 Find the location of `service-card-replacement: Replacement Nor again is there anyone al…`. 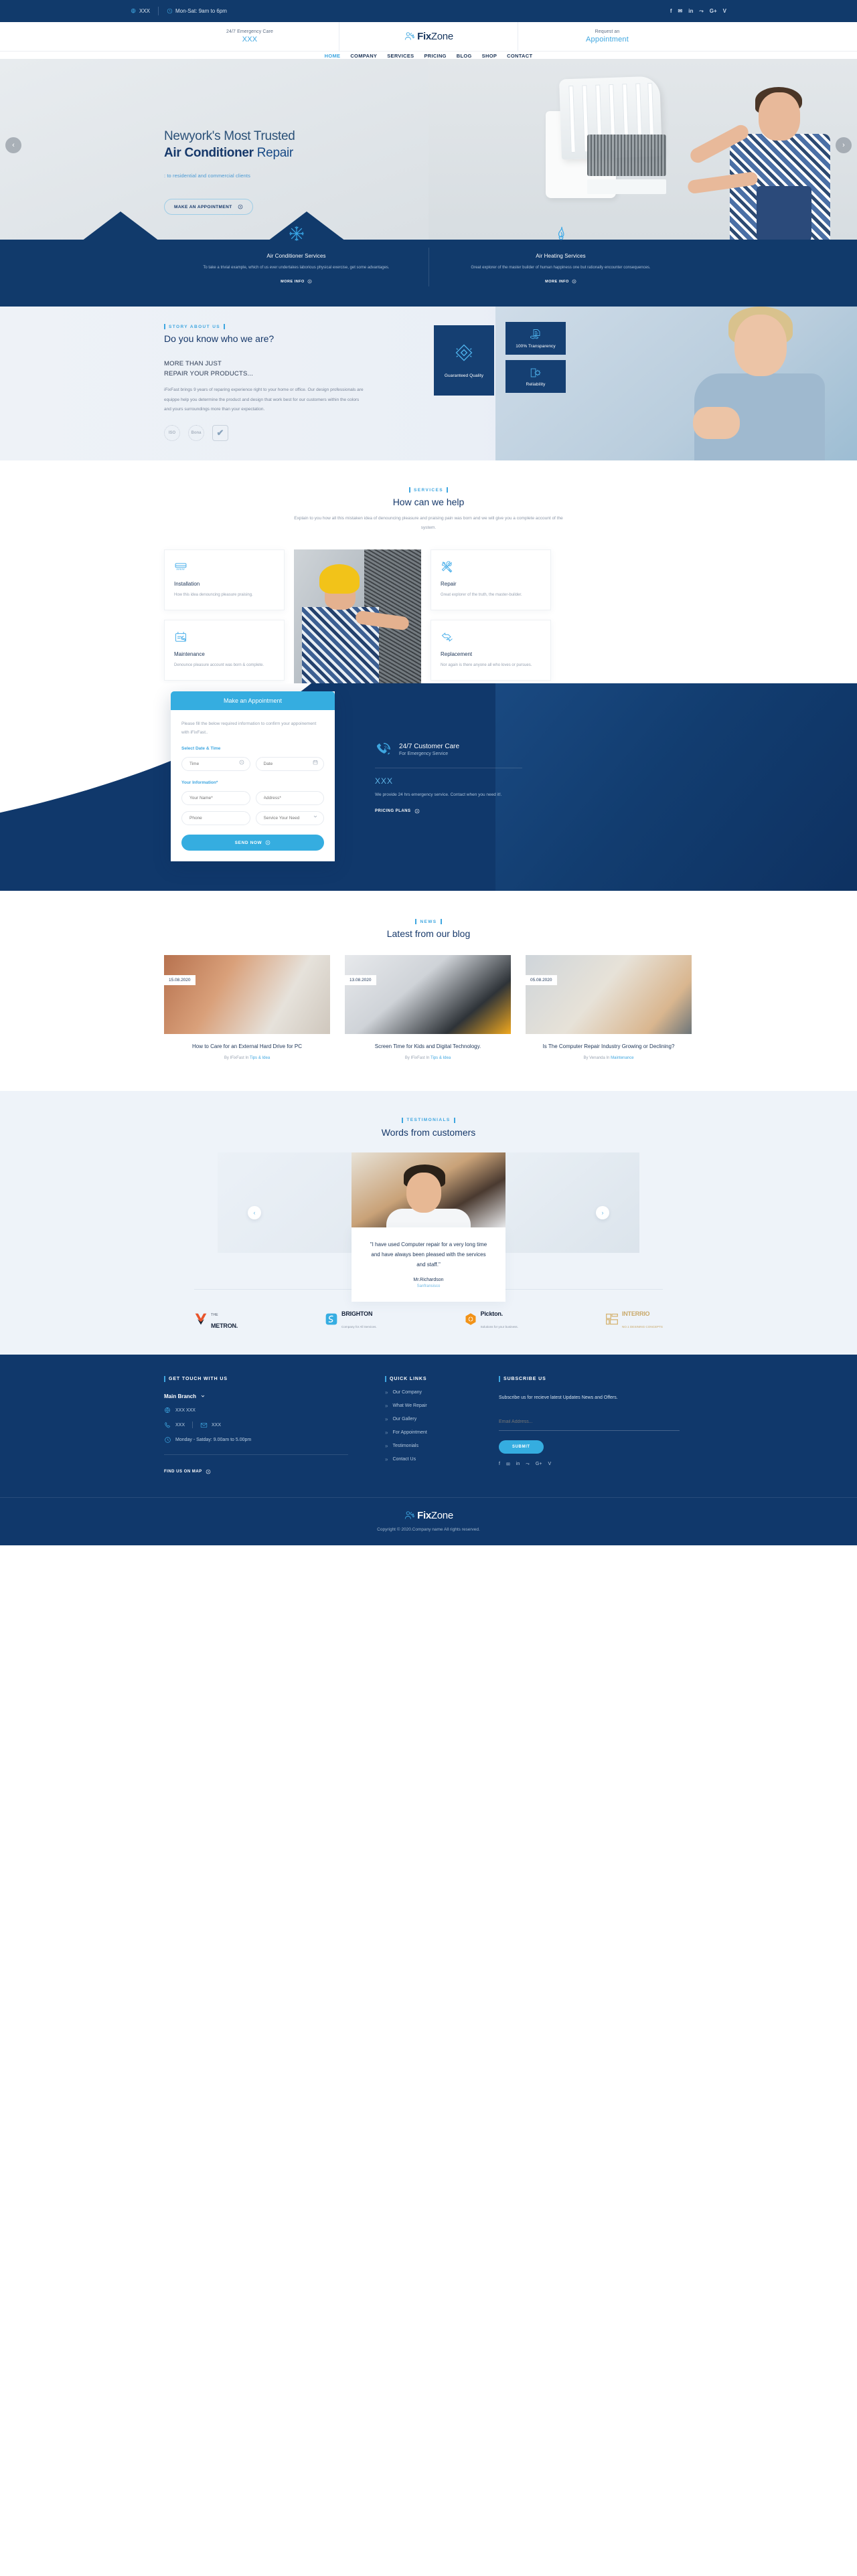

service-card-replacement: Replacement Nor again is there anyone al… is located at coordinates (491, 650).